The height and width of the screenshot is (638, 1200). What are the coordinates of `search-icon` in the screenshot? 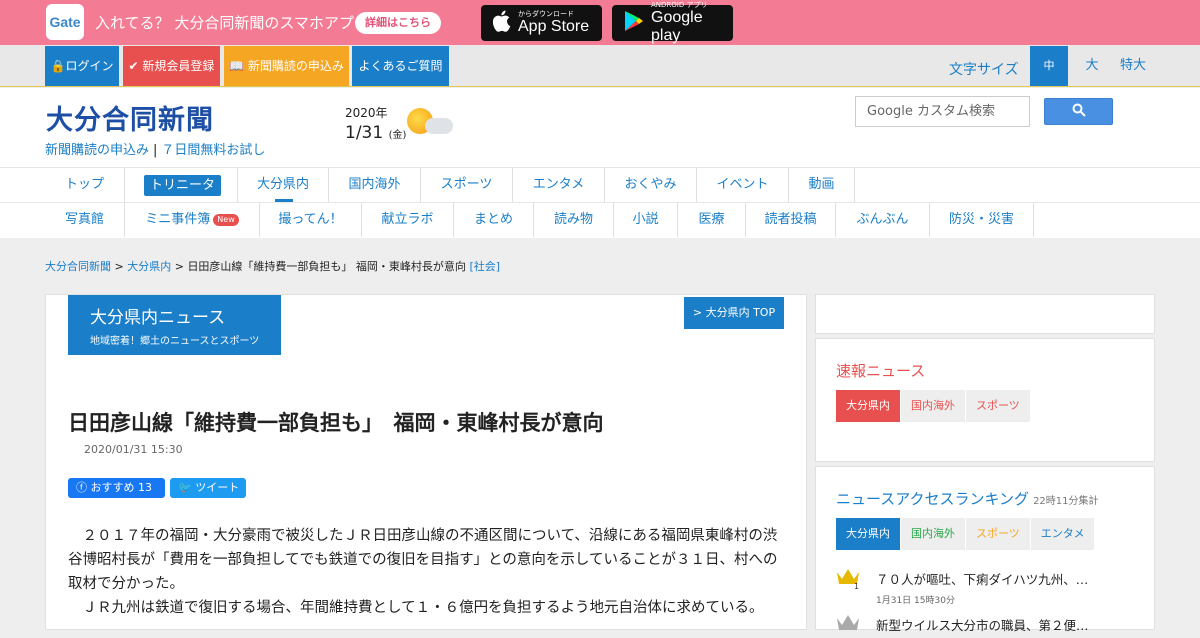 It's located at (1079, 111).